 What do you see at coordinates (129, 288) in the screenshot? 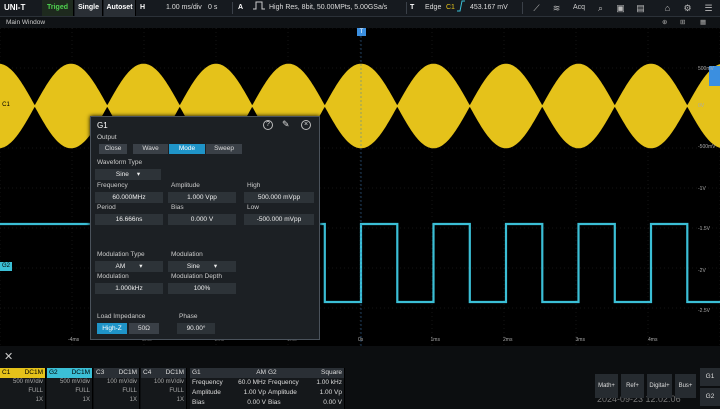
I see `modulation-frequency-field: 1.000kHz` at bounding box center [129, 288].